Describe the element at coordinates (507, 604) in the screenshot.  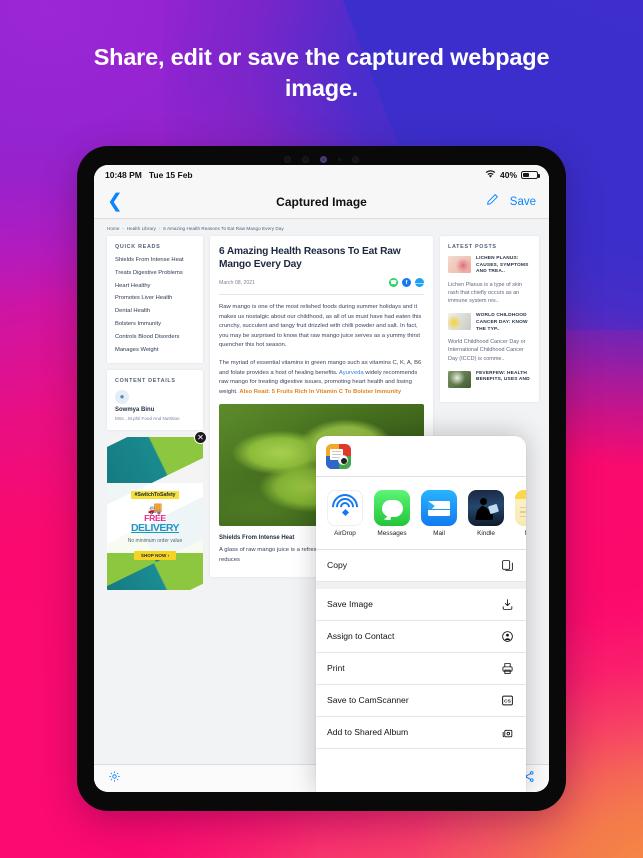
I see `save-image-icon` at that location.